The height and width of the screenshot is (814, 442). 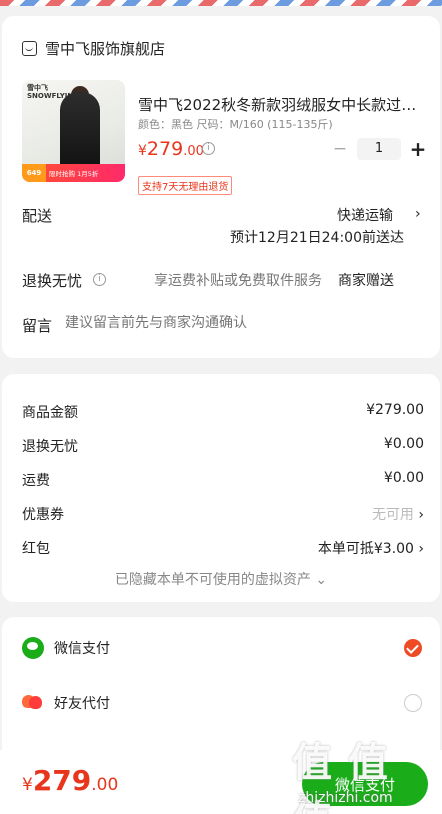 I want to click on return-worry-gift: 商家赠送, so click(x=366, y=281).